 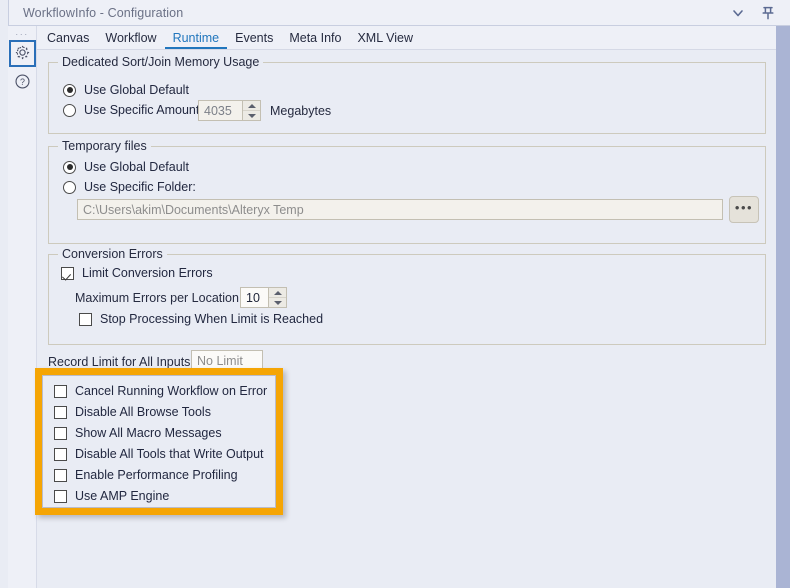 I want to click on right-scroll-strip, so click(x=783, y=307).